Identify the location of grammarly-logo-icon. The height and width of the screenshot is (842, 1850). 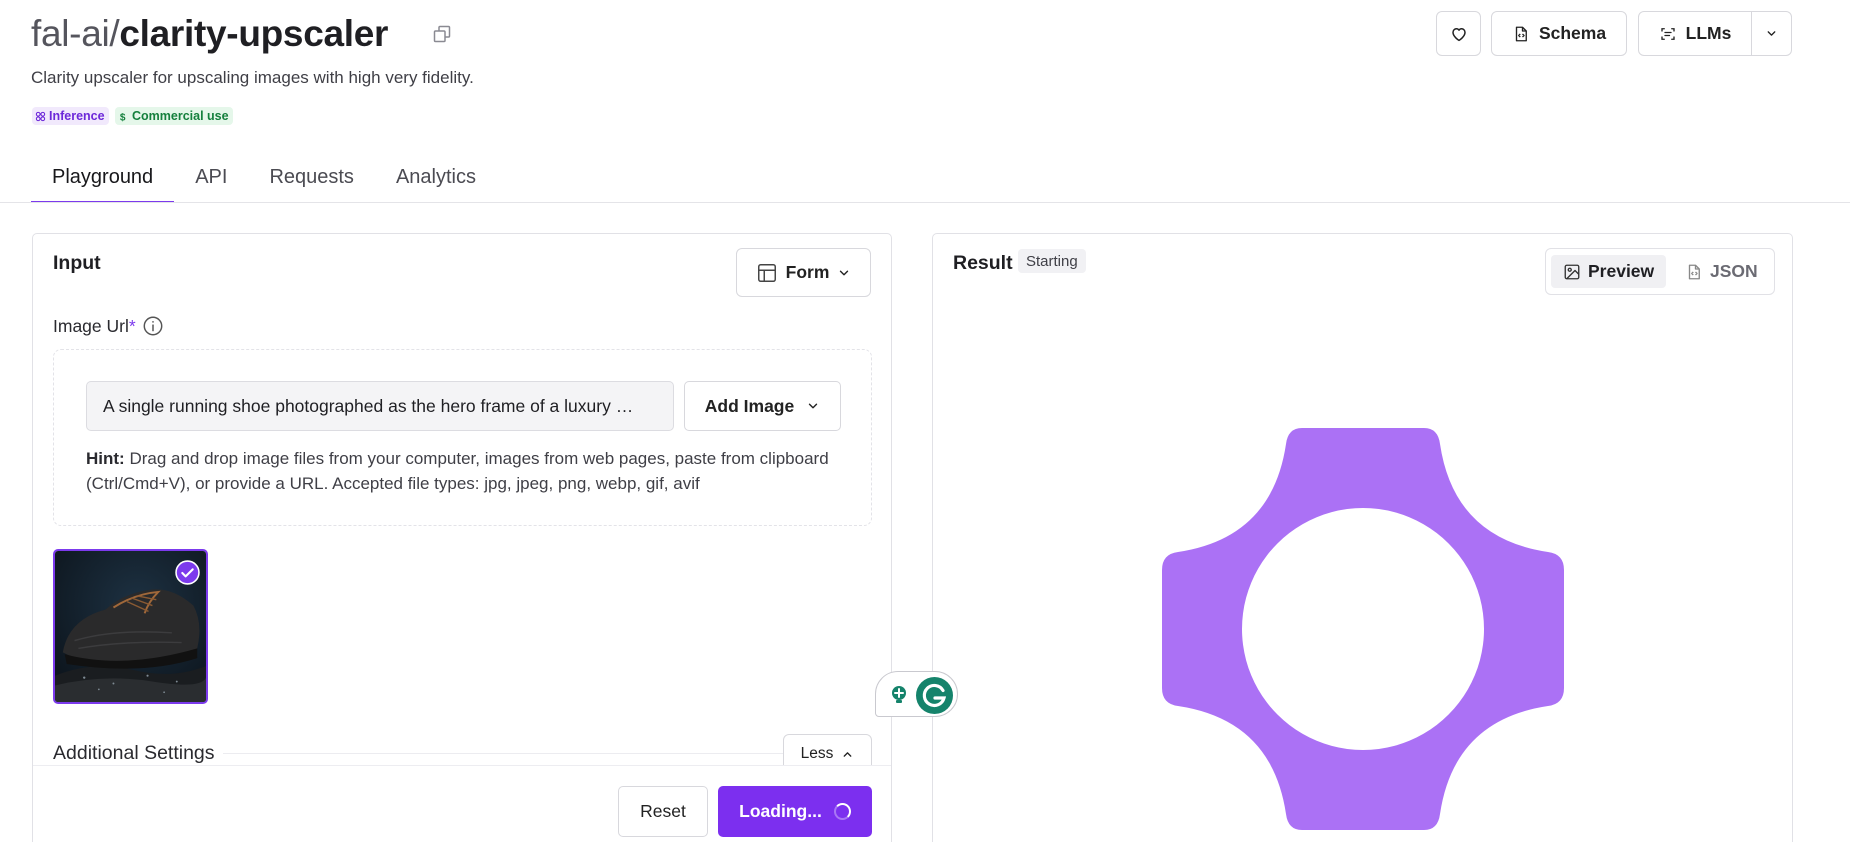
(934, 695).